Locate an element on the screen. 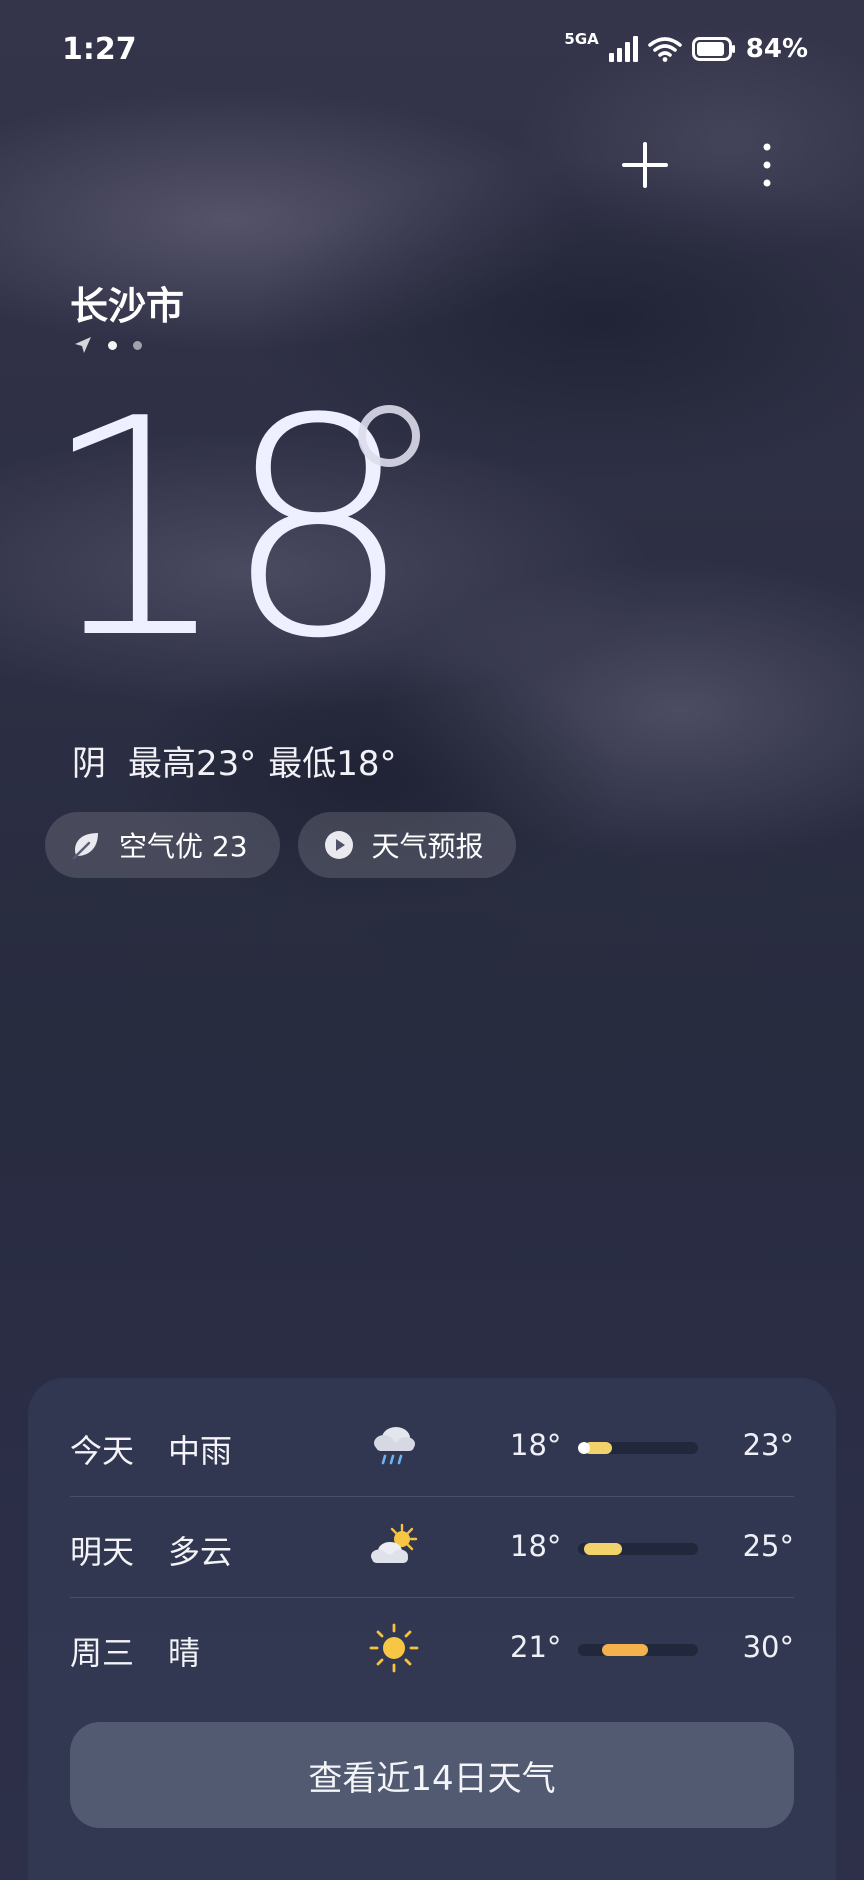 This screenshot has height=1880, width=864. signal-icon is located at coordinates (623, 49).